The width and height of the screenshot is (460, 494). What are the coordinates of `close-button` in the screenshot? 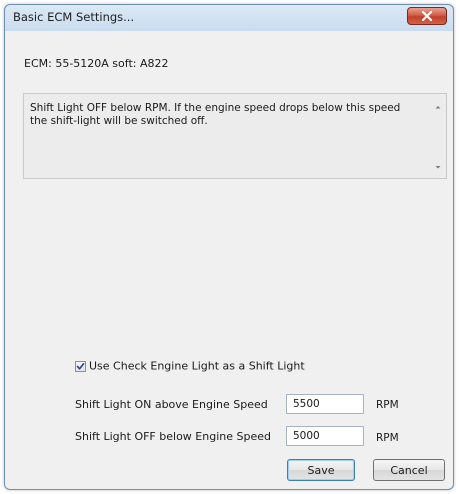 It's located at (427, 16).